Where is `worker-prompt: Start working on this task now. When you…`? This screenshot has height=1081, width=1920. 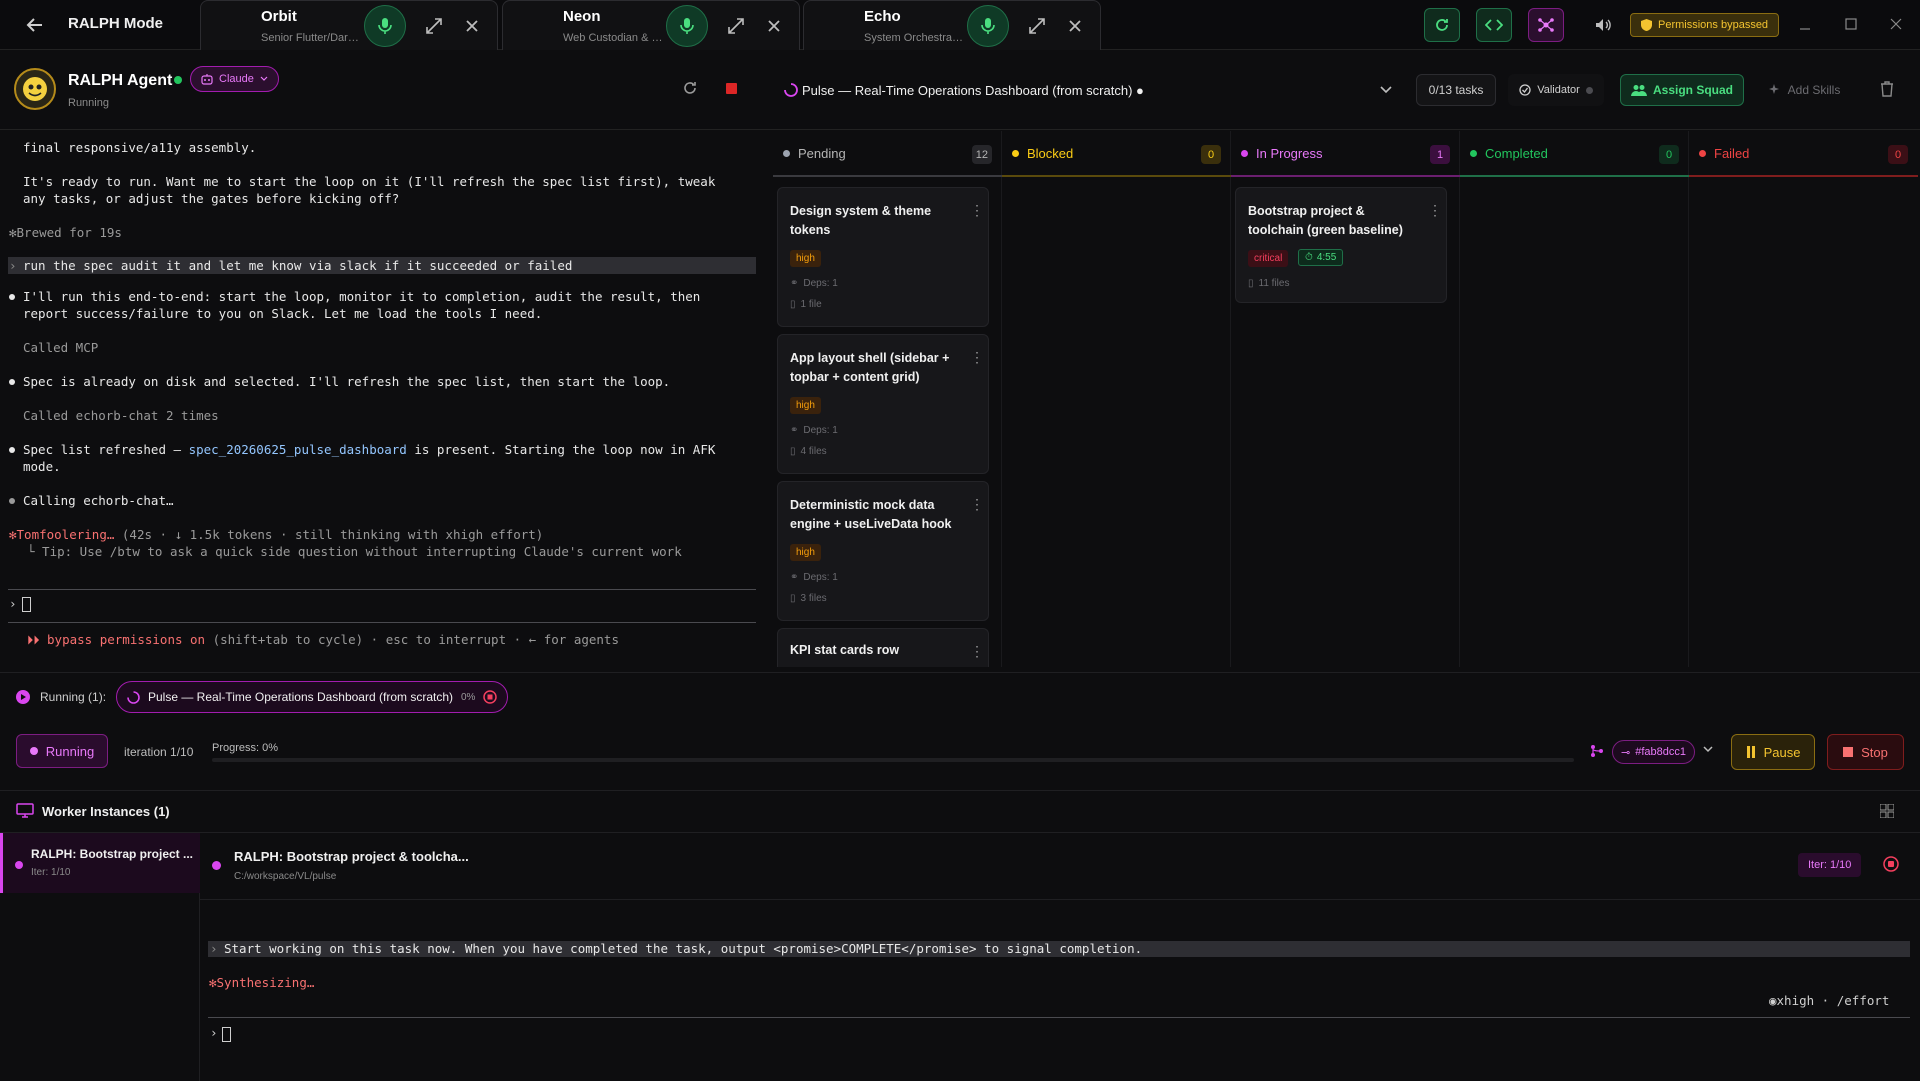 worker-prompt: Start working on this task now. When you… is located at coordinates (683, 948).